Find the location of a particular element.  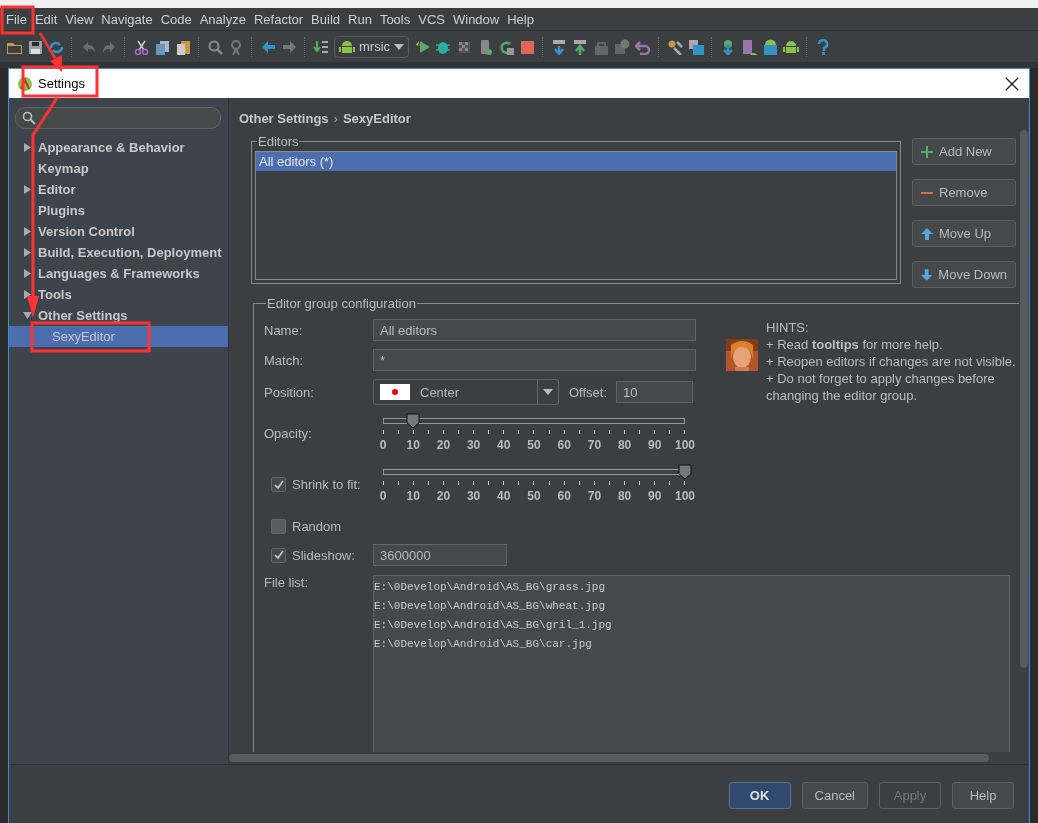

text-field: All editors is located at coordinates (534, 330).